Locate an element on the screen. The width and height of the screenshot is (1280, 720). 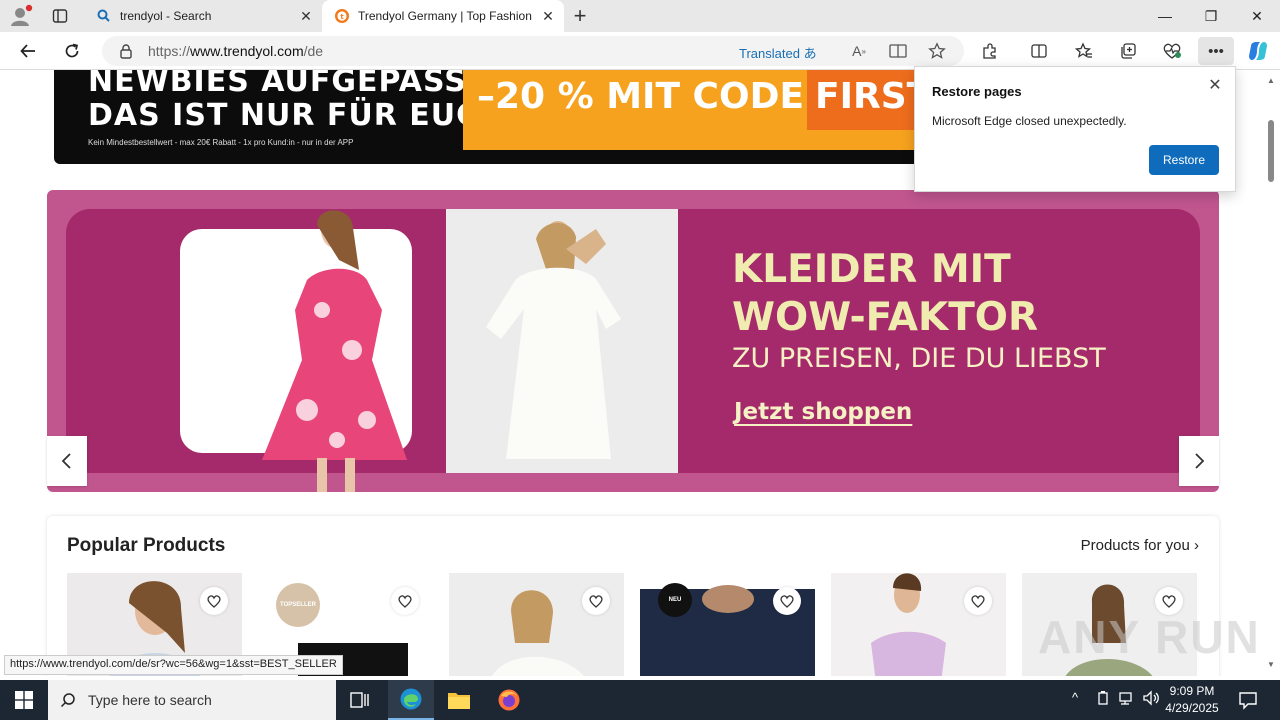
notification-icon is located at coordinates (1248, 701).